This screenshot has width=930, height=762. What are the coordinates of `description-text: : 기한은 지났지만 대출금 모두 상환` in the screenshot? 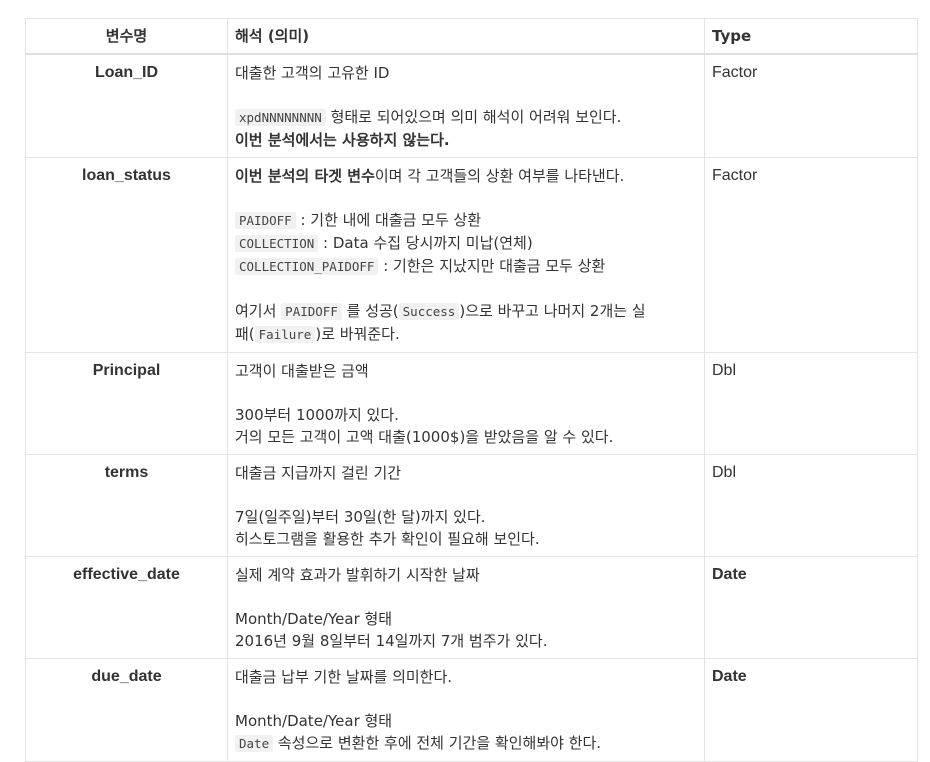 It's located at (492, 265).